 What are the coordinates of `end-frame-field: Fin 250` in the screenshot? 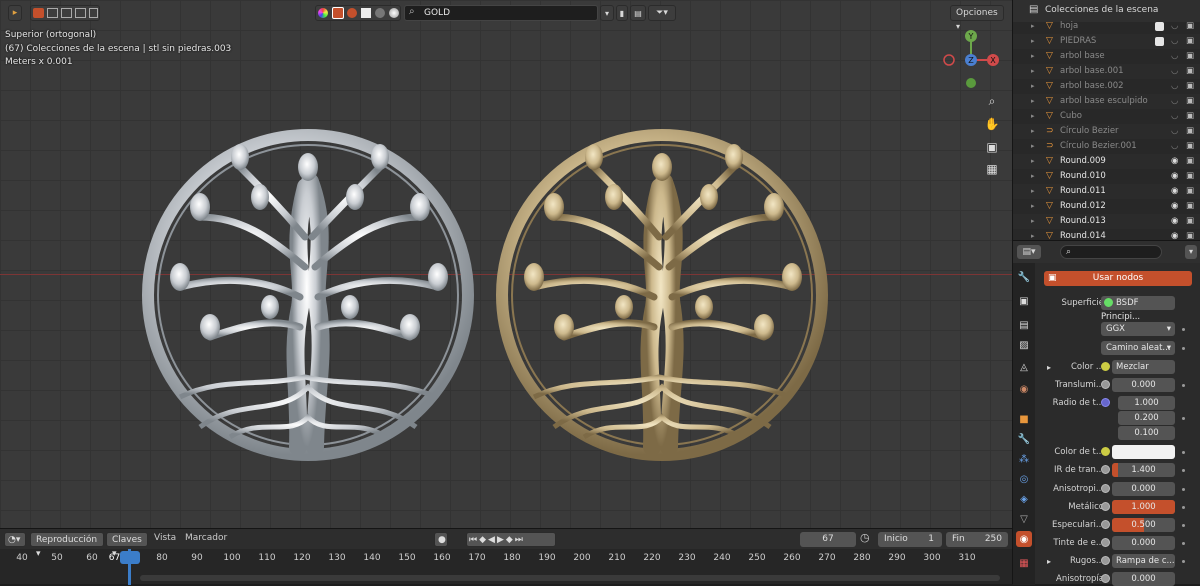 It's located at (977, 539).